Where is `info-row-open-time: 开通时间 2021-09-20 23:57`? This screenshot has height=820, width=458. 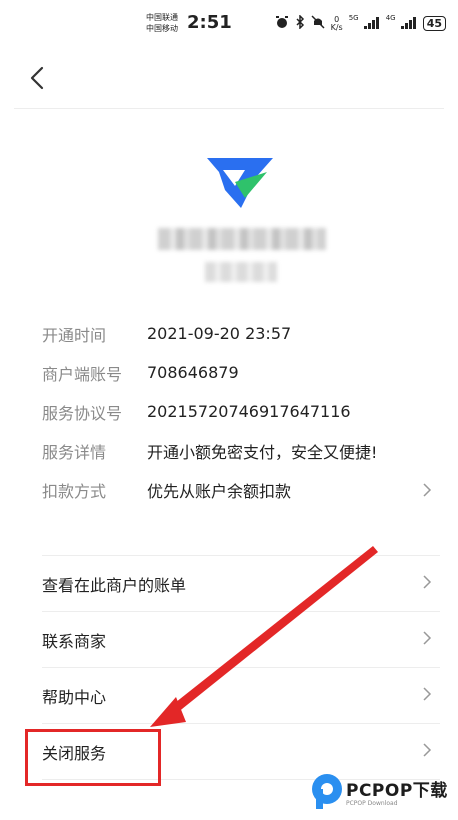 info-row-open-time: 开通时间 2021-09-20 23:57 is located at coordinates (242, 333).